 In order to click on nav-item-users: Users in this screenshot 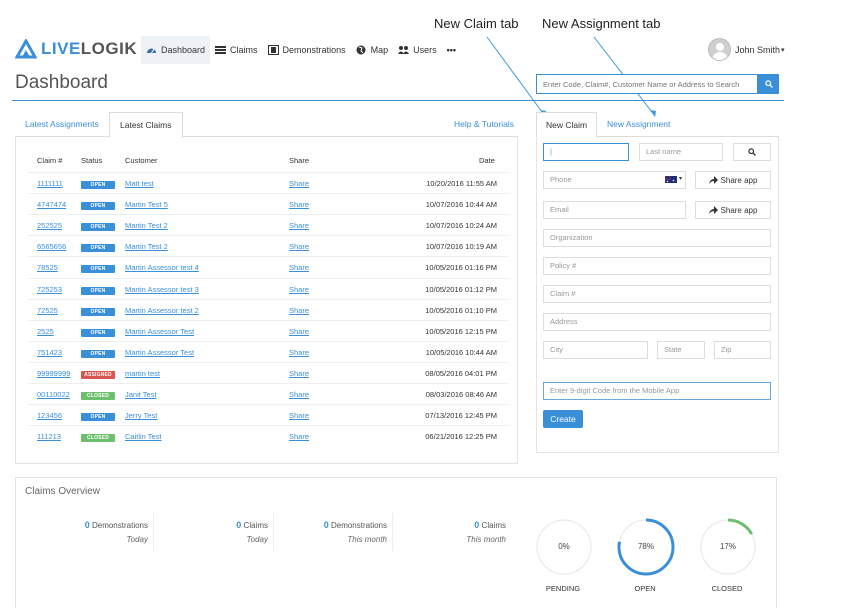, I will do `click(417, 50)`.